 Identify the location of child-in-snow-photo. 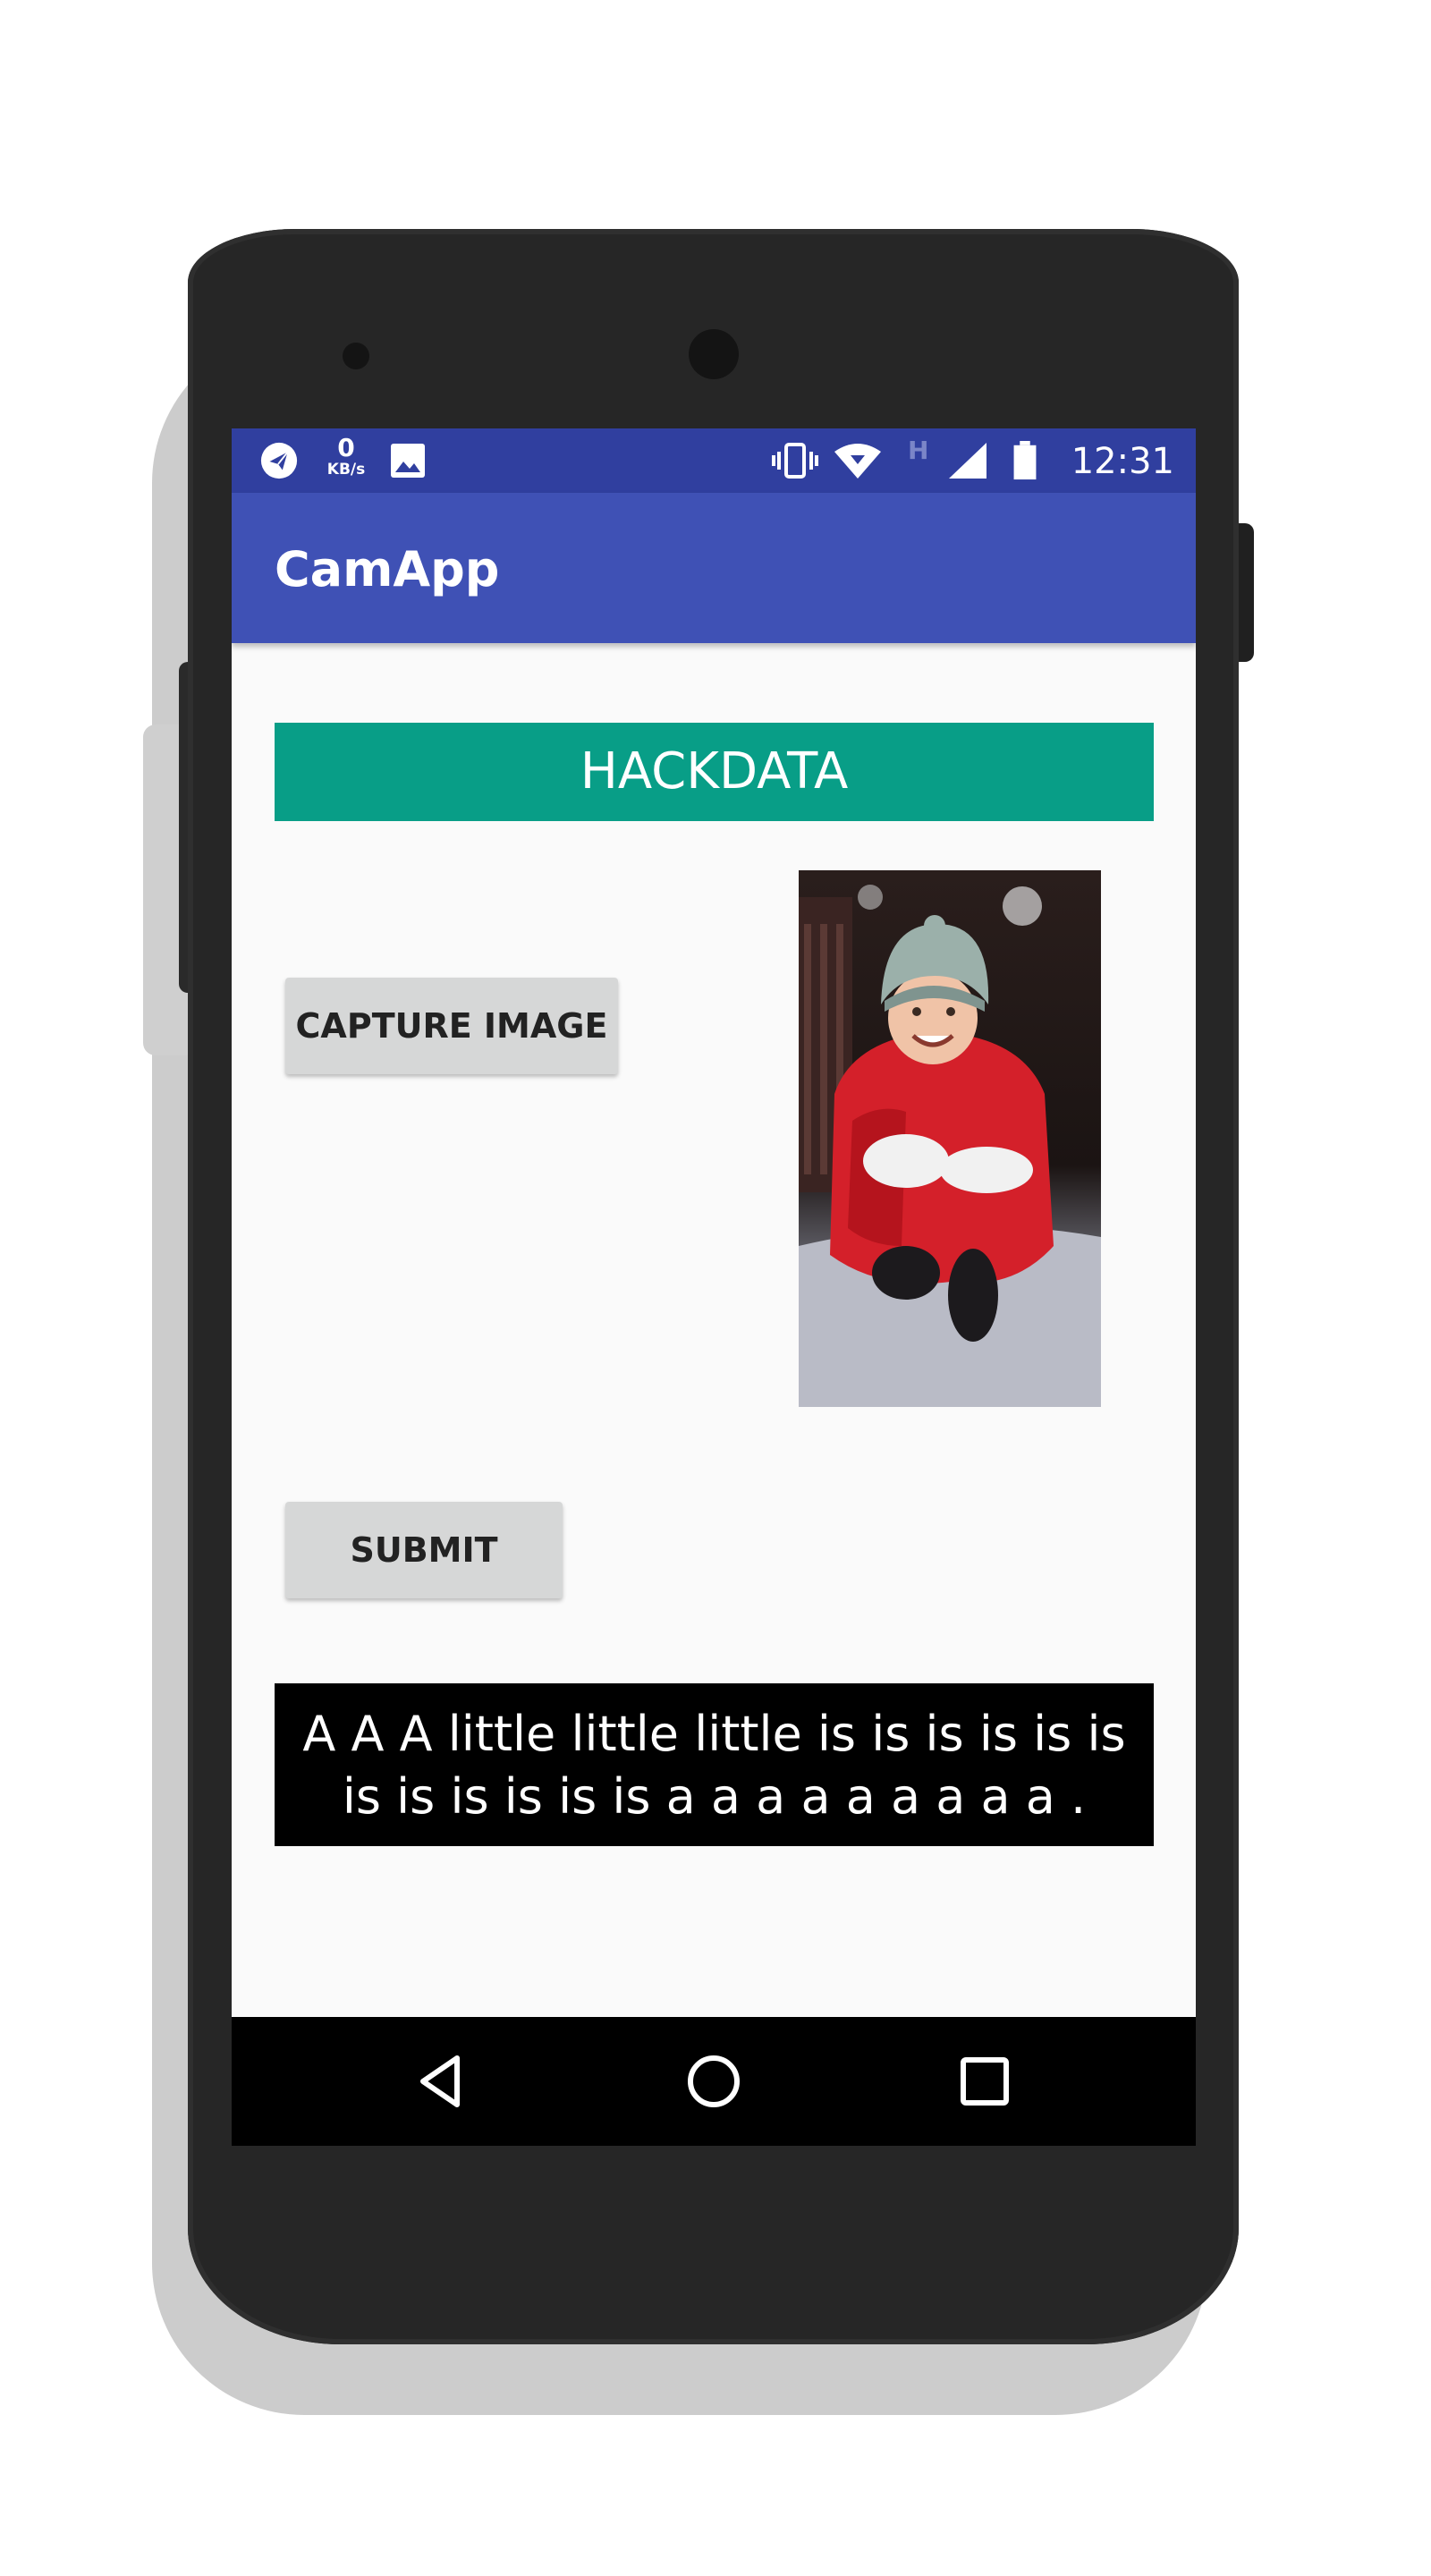
(950, 1138).